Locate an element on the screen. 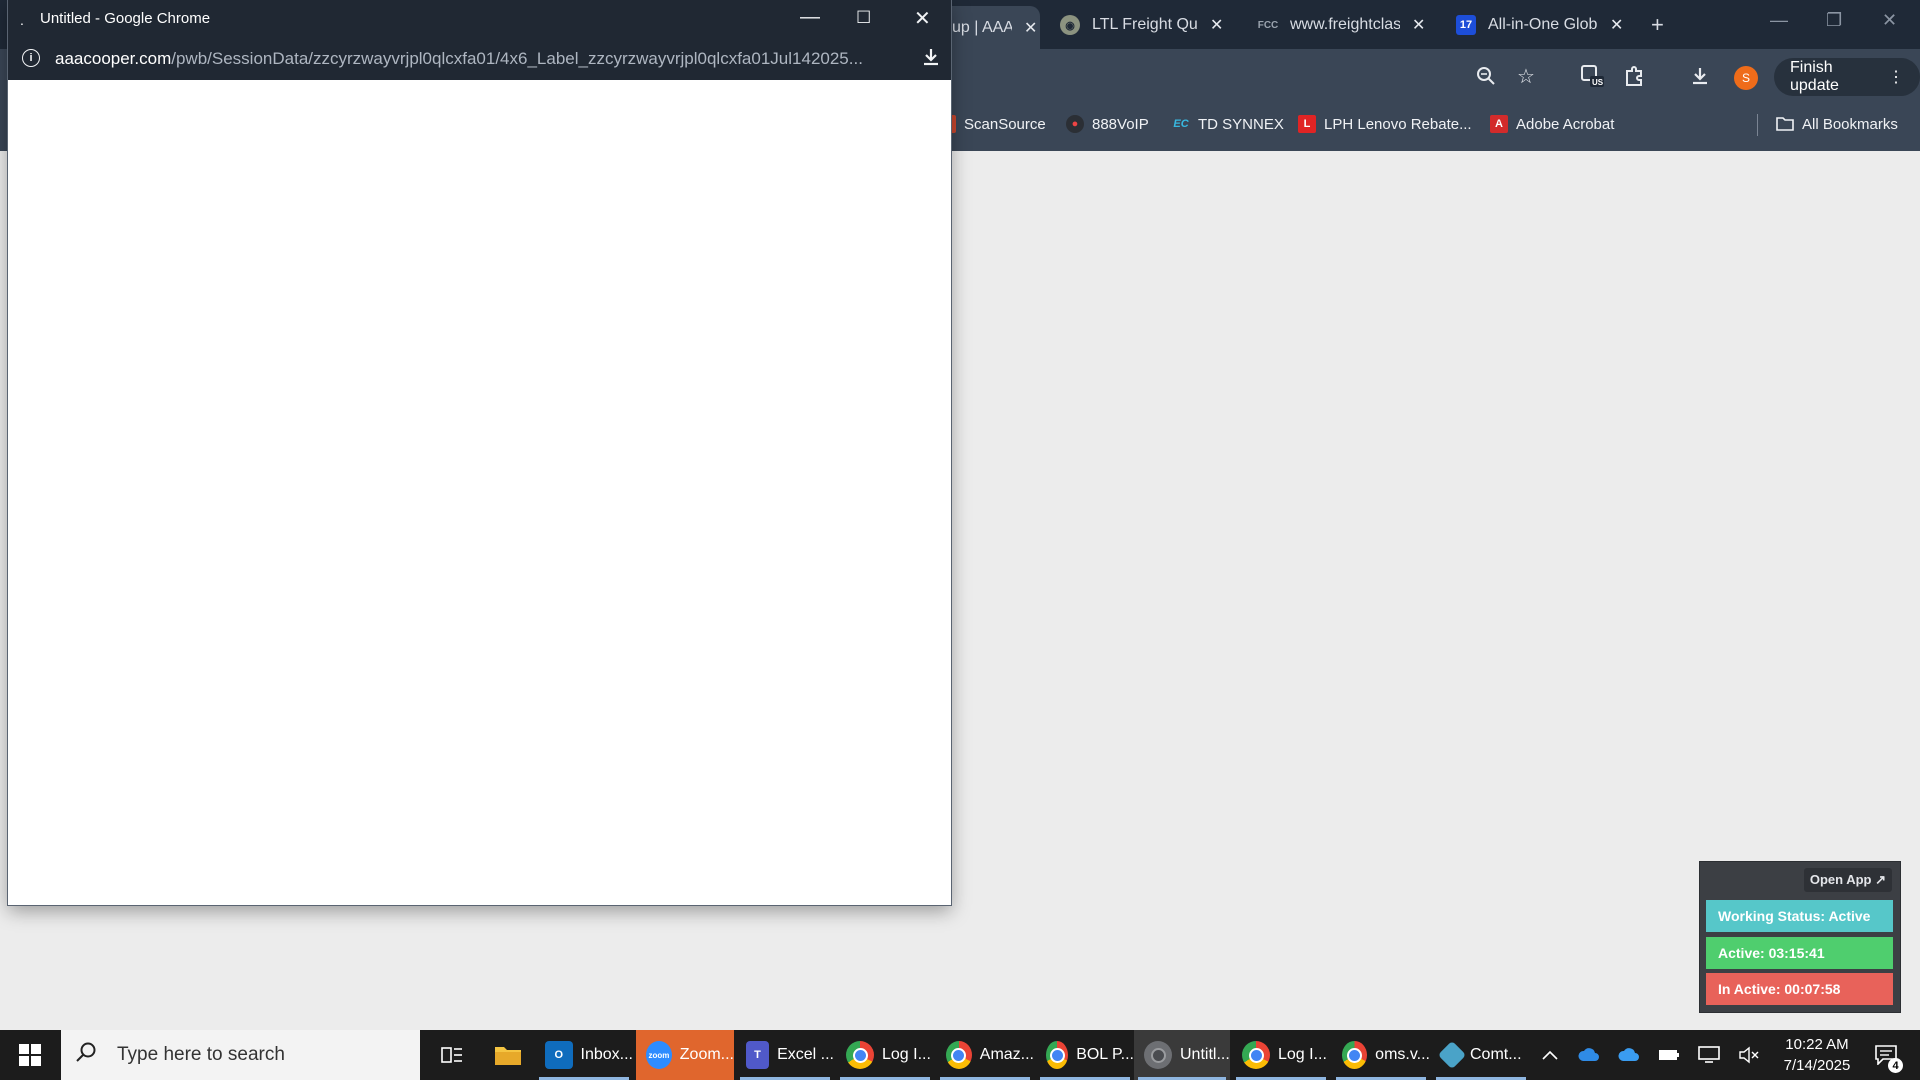 The width and height of the screenshot is (1920, 1080). bookmark-td-synnex: EC TD SYNNEX is located at coordinates (1228, 124).